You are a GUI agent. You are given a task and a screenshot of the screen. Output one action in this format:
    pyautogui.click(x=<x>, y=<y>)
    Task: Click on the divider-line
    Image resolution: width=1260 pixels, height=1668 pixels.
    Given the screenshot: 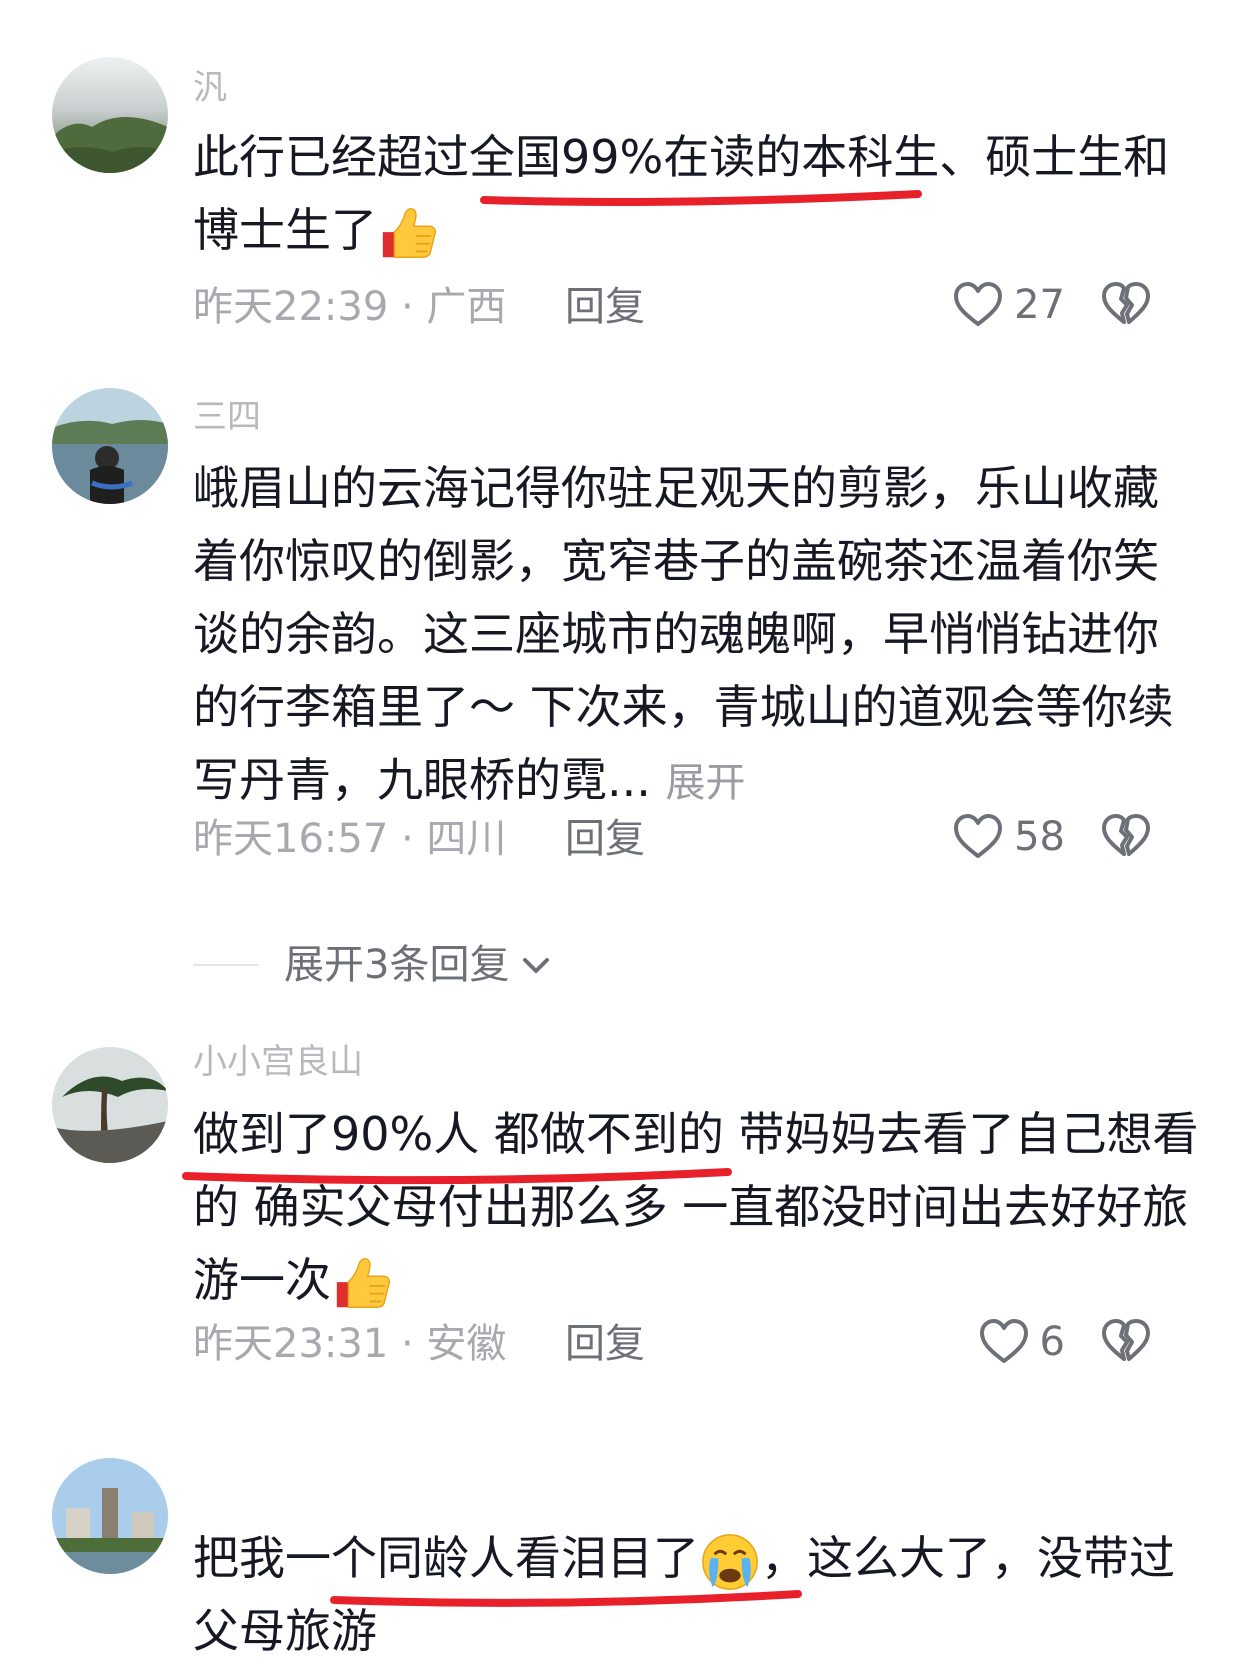 What is the action you would take?
    pyautogui.click(x=226, y=965)
    